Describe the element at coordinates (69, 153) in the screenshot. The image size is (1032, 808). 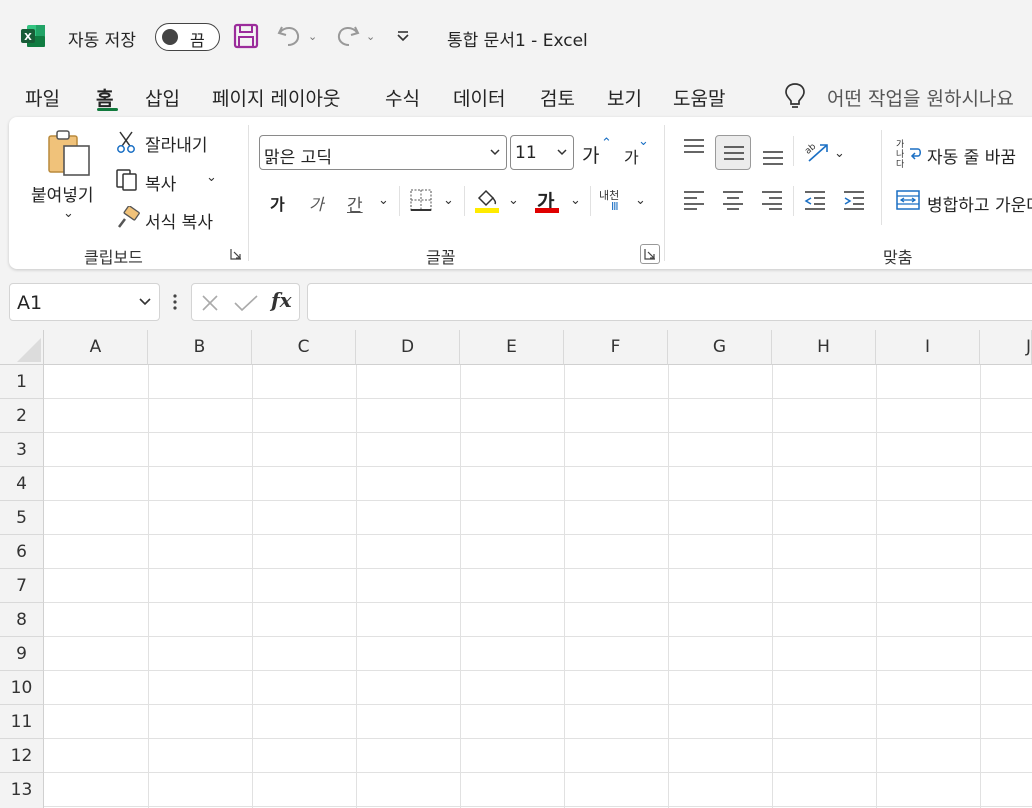
I see `paste-icon` at that location.